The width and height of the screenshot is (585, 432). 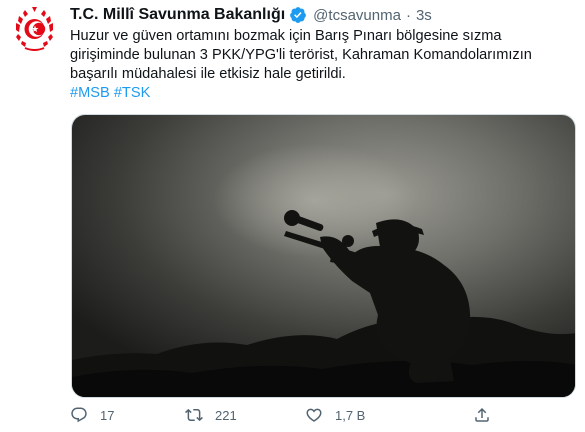 I want to click on retweet-button: 221, so click(x=211, y=415).